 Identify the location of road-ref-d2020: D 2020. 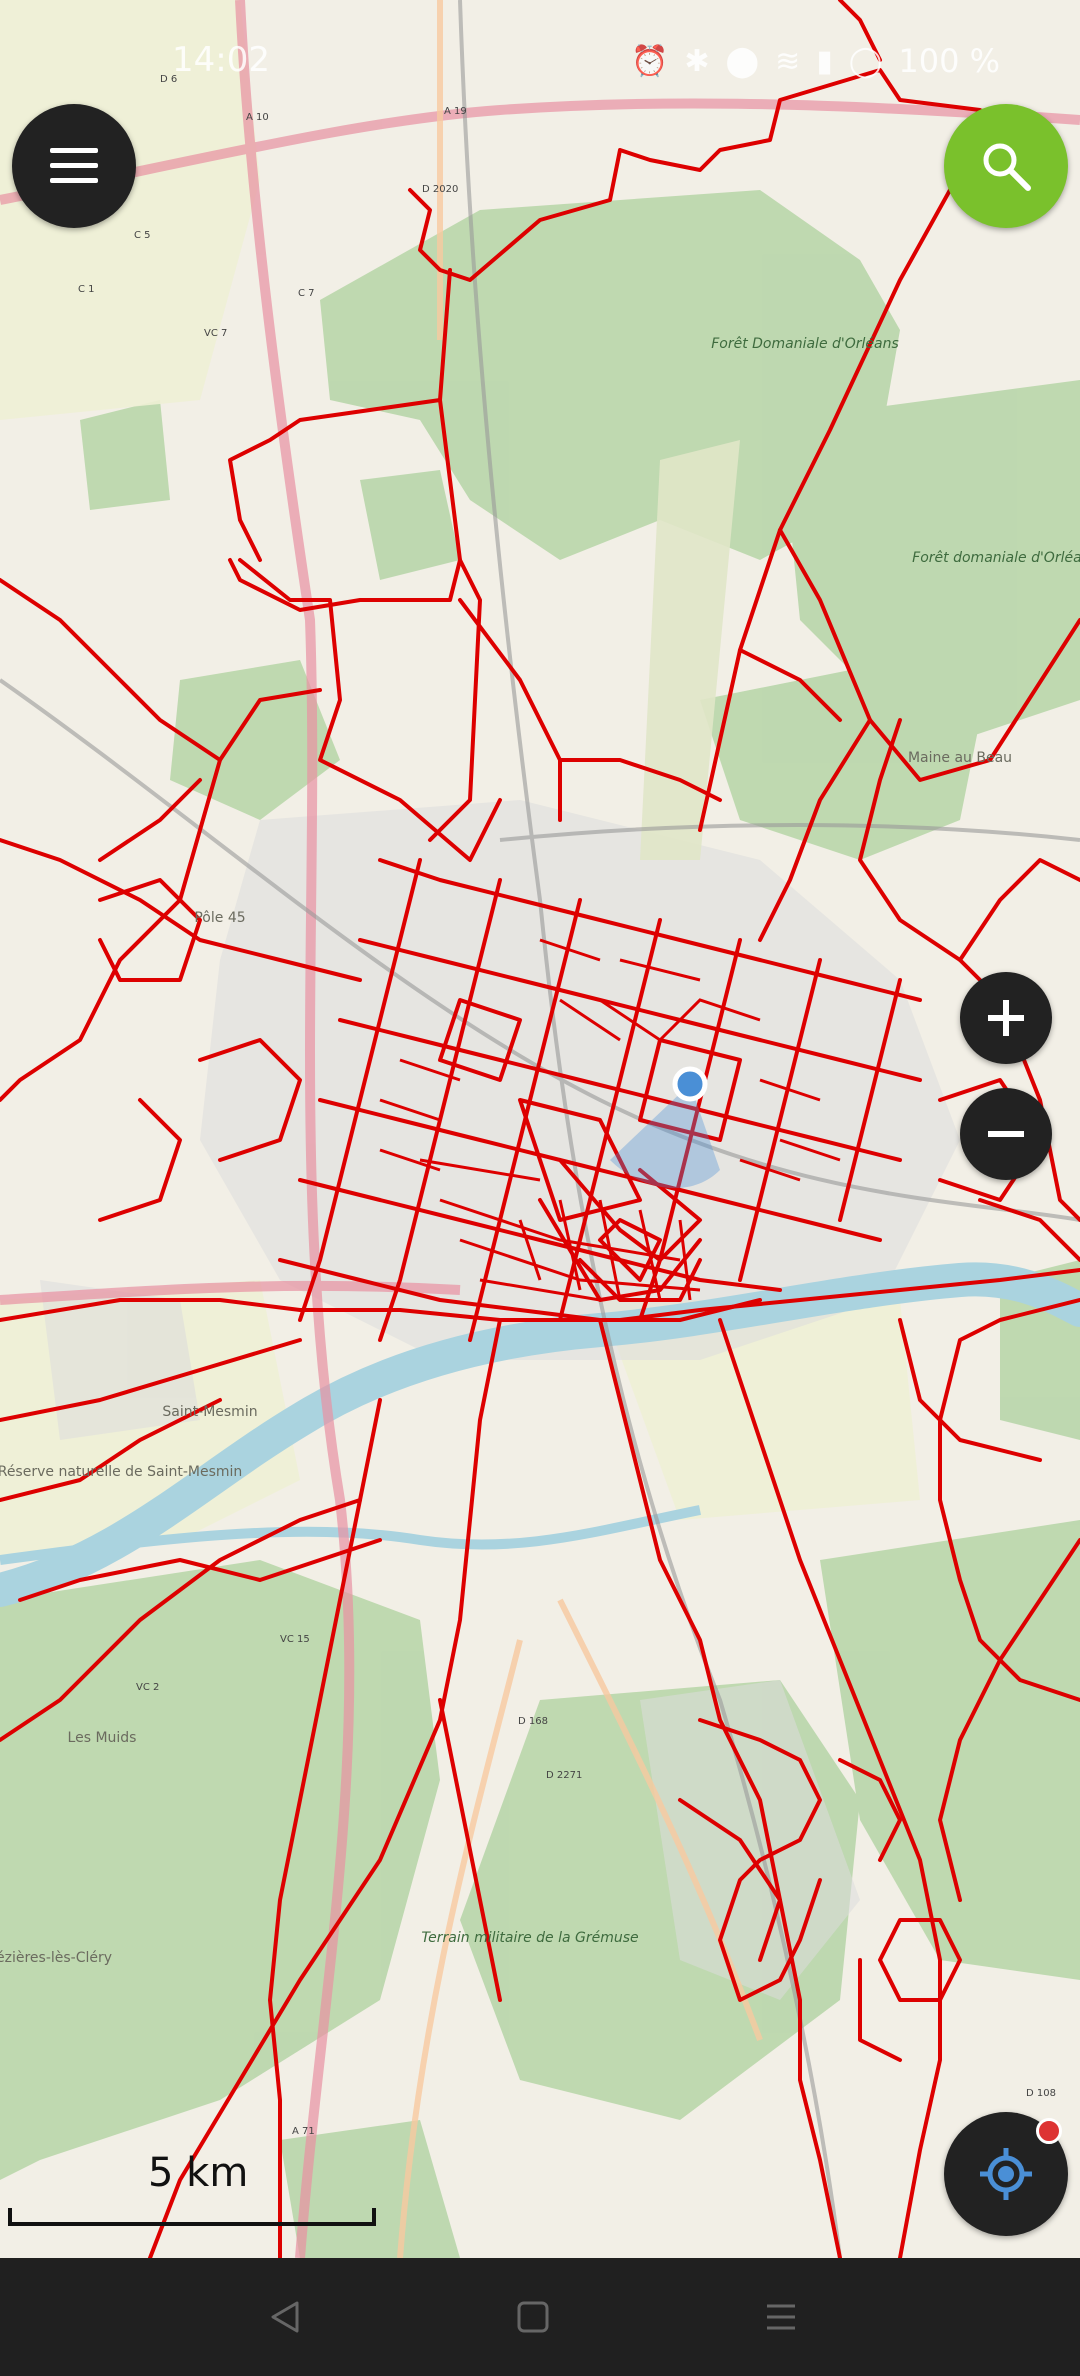
(440, 189).